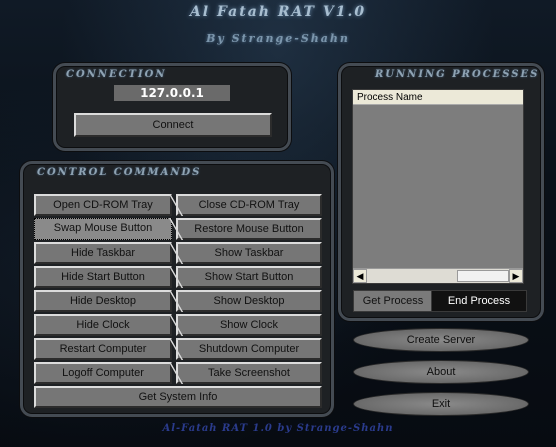 The image size is (556, 447). What do you see at coordinates (103, 277) in the screenshot?
I see `hide-start-button: Hide Start Button` at bounding box center [103, 277].